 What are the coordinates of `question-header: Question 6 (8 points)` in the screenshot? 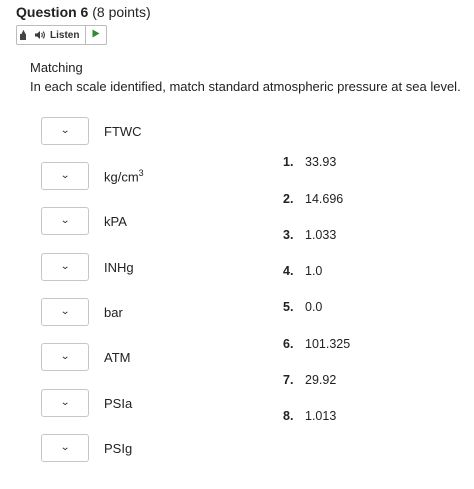 It's located at (83, 12).